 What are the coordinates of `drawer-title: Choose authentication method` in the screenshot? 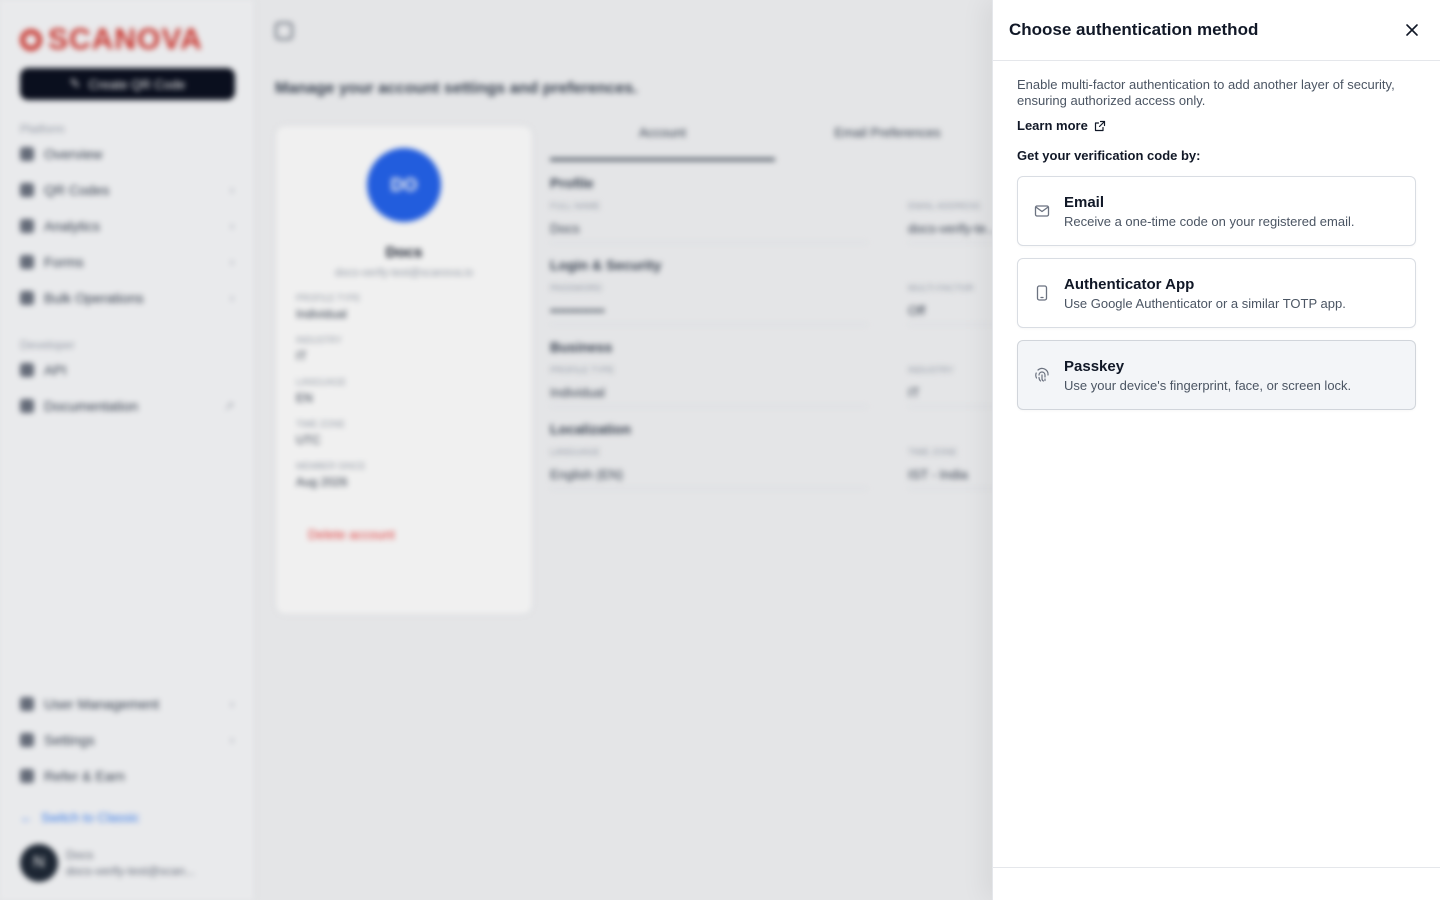 It's located at (1134, 29).